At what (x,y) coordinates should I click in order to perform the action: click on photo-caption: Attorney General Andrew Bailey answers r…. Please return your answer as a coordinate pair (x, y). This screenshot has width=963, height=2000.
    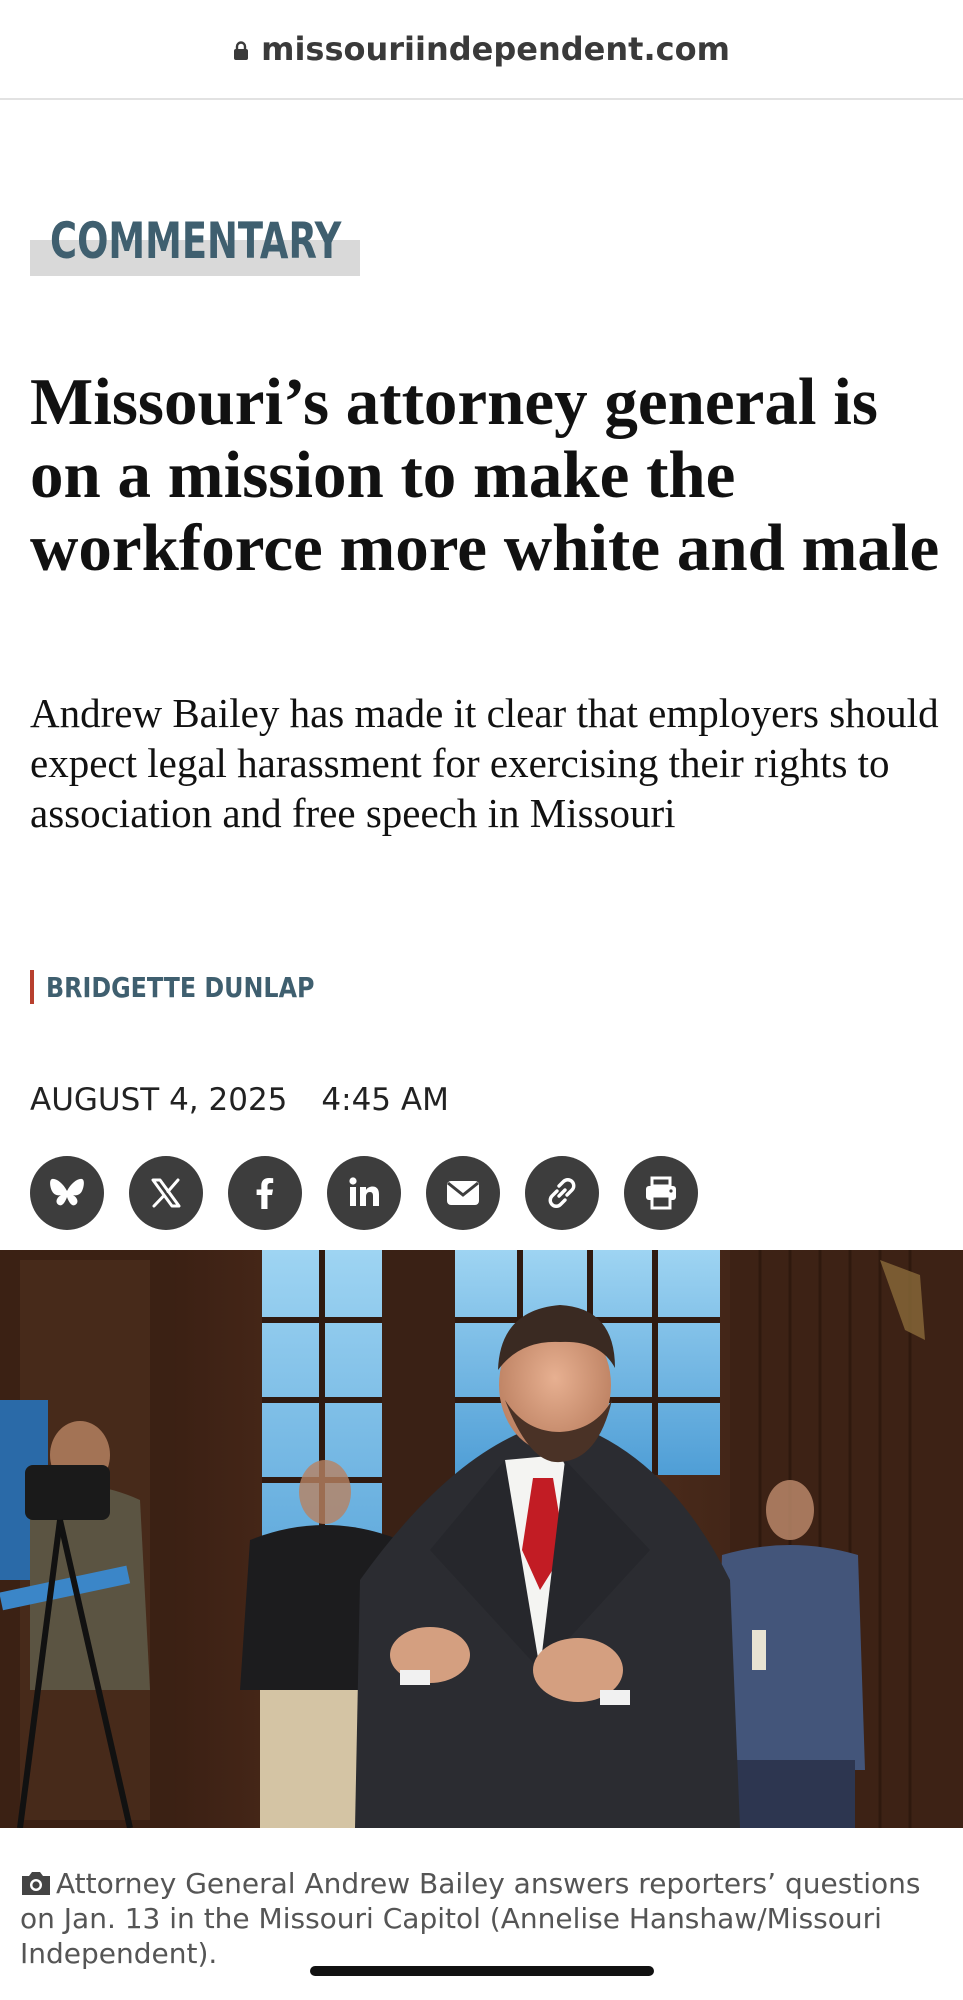
    Looking at the image, I should click on (485, 1918).